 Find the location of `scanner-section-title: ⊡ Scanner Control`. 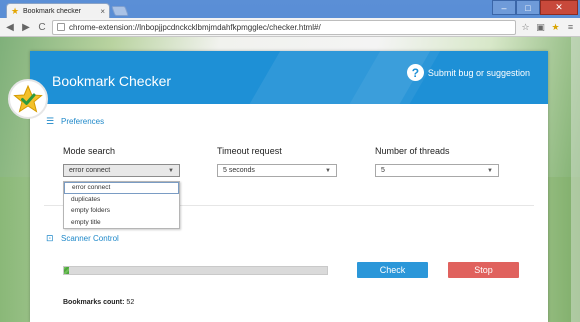

scanner-section-title: ⊡ Scanner Control is located at coordinates (82, 238).